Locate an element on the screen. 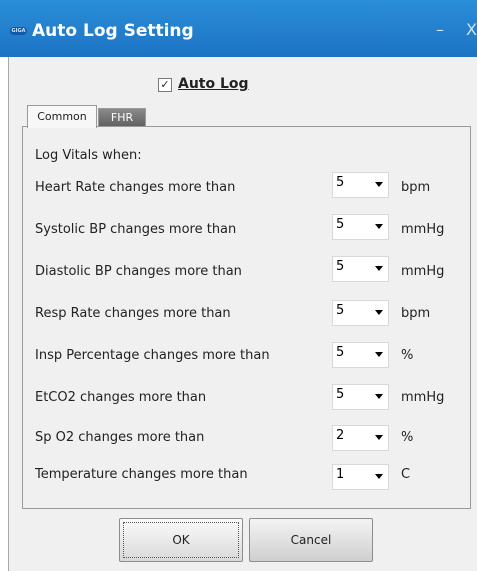 The image size is (477, 571). dropdown-value: 2 is located at coordinates (340, 435).